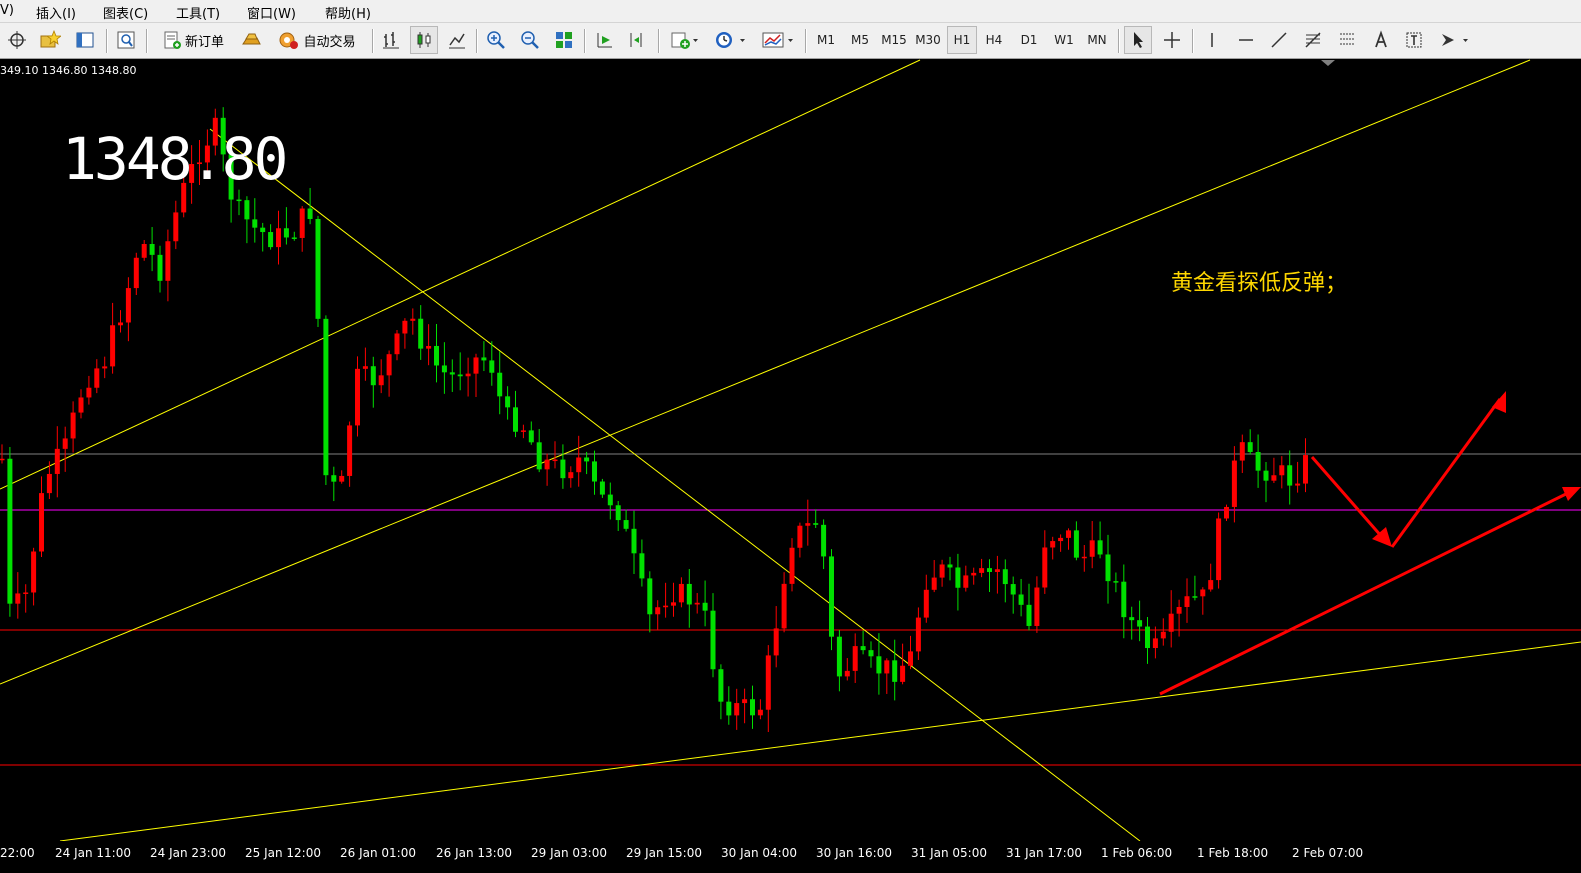 Image resolution: width=1581 pixels, height=873 pixels. What do you see at coordinates (496, 40) in the screenshot?
I see `zoom-in-icon` at bounding box center [496, 40].